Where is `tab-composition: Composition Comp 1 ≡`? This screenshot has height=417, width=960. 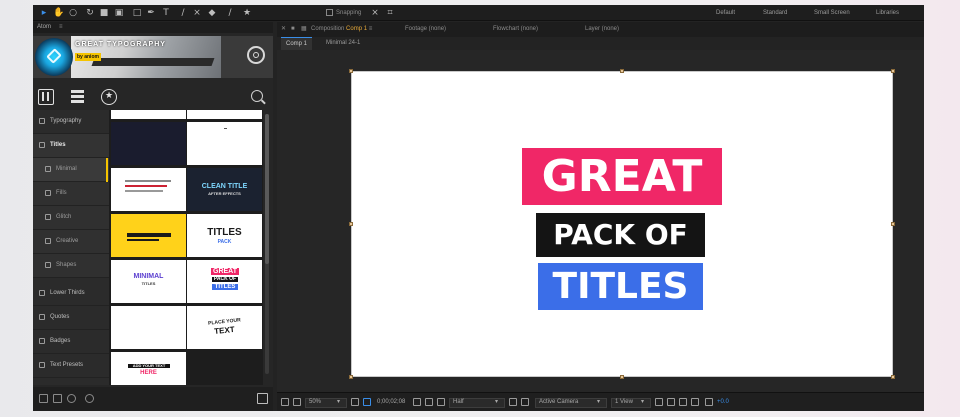
tab-composition: Composition Comp 1 ≡ is located at coordinates (341, 29).